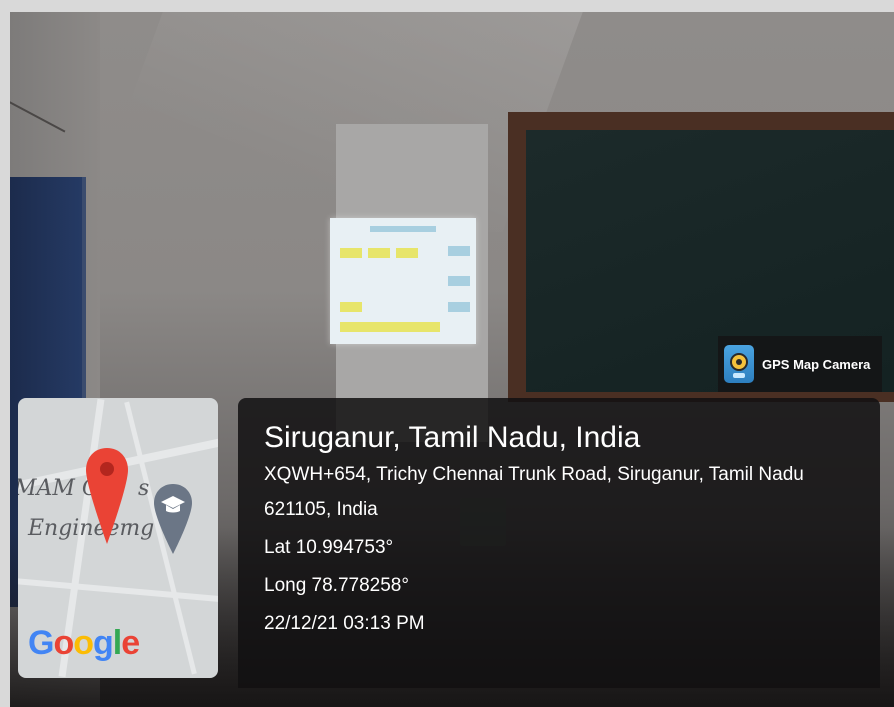 The height and width of the screenshot is (707, 894). Describe the element at coordinates (329, 547) in the screenshot. I see `latitude: Lat 10.994753°` at that location.